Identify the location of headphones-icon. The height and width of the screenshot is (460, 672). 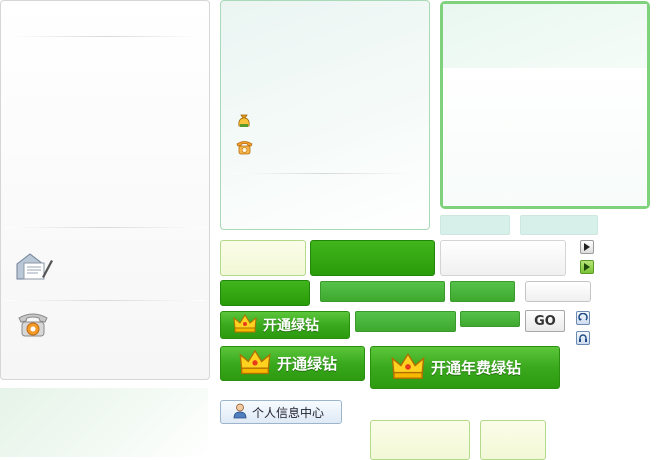
(583, 338).